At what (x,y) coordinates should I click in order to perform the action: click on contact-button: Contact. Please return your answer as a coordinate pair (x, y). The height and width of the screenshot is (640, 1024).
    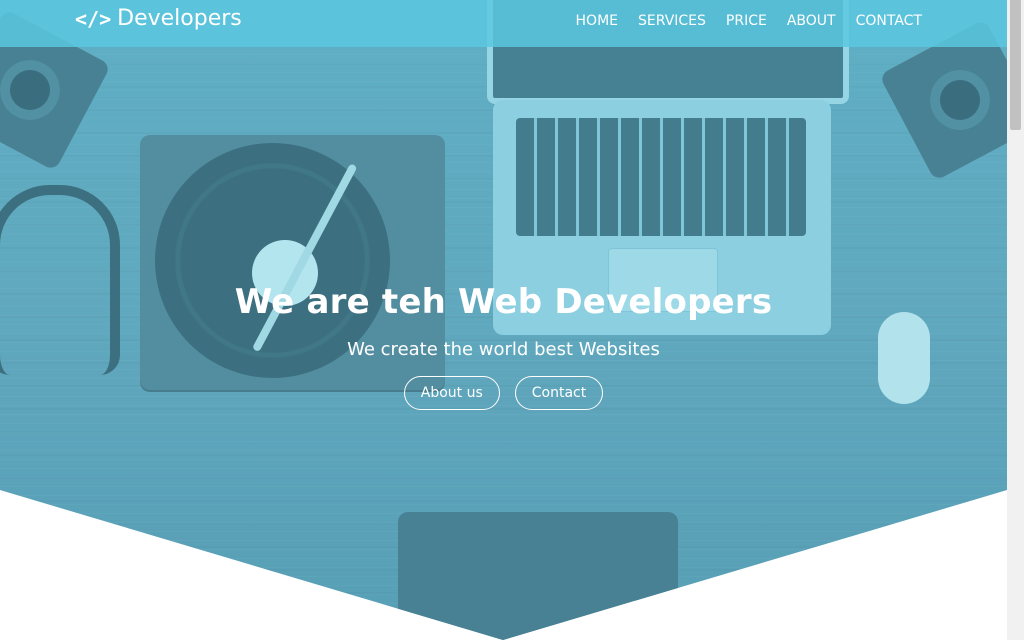
    Looking at the image, I should click on (559, 393).